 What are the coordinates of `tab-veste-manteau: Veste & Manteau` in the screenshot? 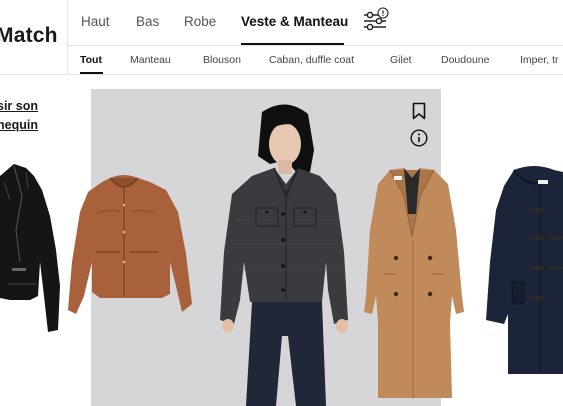 It's located at (294, 21).